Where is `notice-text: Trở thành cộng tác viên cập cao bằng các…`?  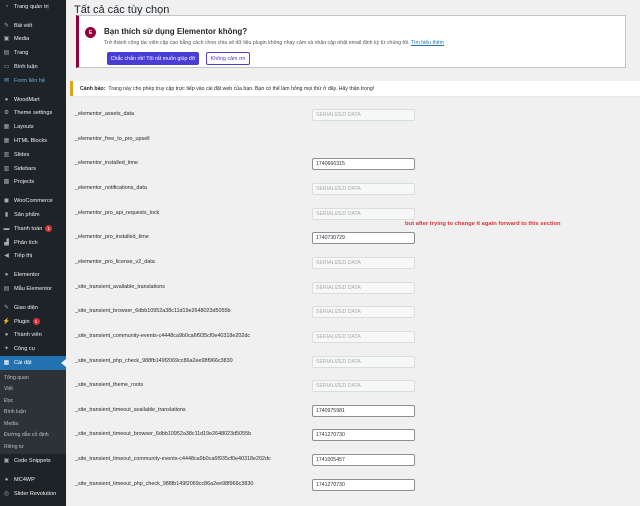
notice-text: Trở thành cộng tác viên cập cao bằng các… is located at coordinates (274, 43).